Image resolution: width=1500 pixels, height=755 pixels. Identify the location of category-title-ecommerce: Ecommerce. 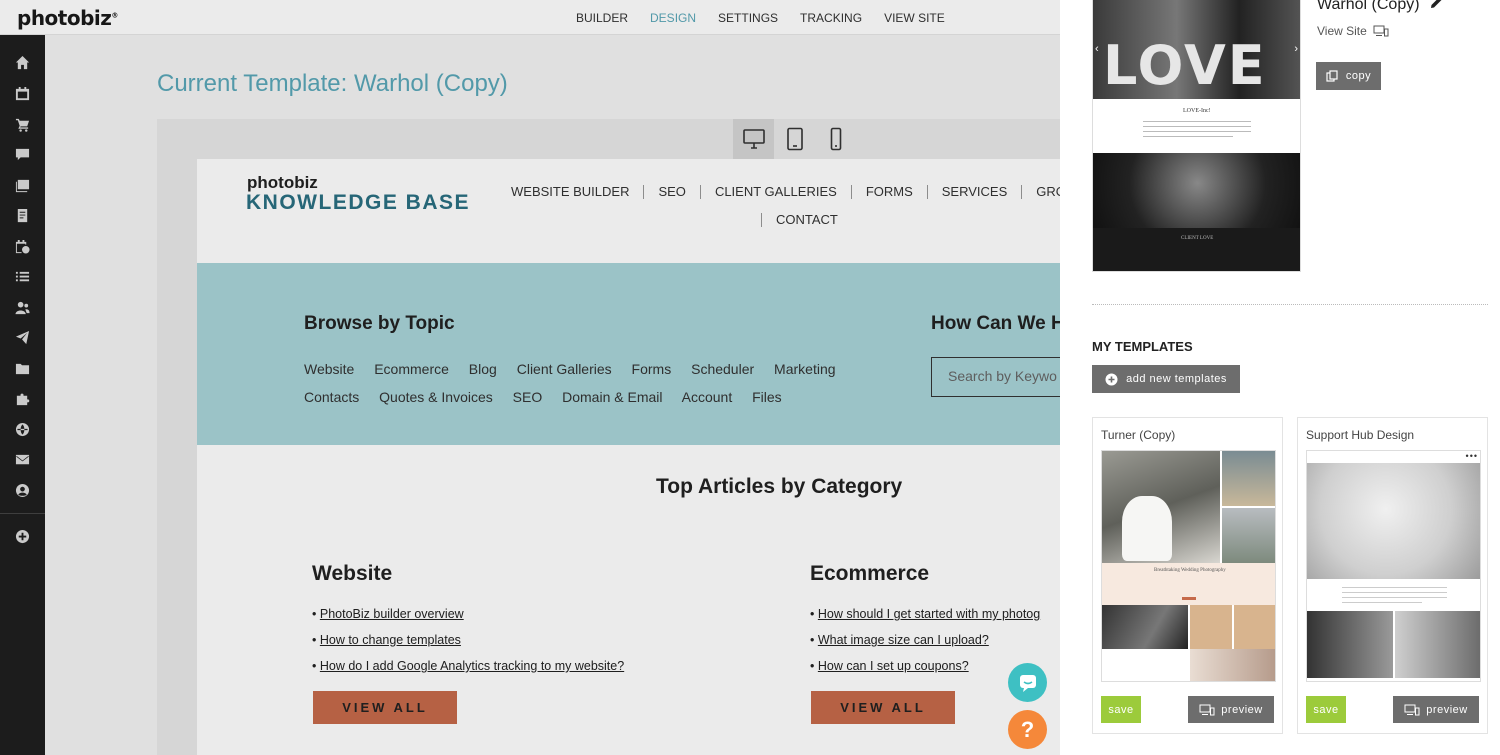
(870, 573).